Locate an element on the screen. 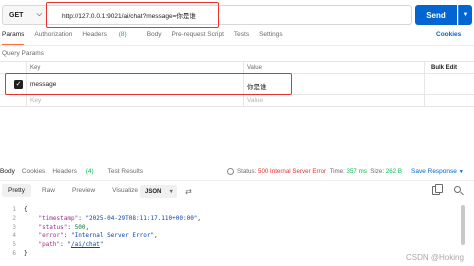  json-key: "path" is located at coordinates (49, 245).